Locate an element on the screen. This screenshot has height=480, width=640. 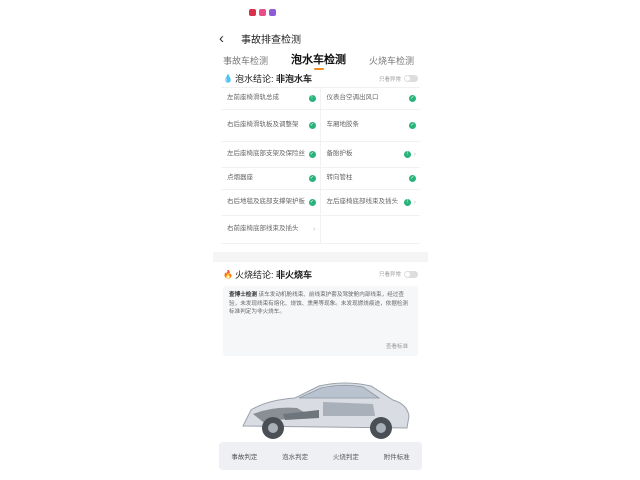
check-item-label: 仪表台空调出风口 is located at coordinates (352, 98).